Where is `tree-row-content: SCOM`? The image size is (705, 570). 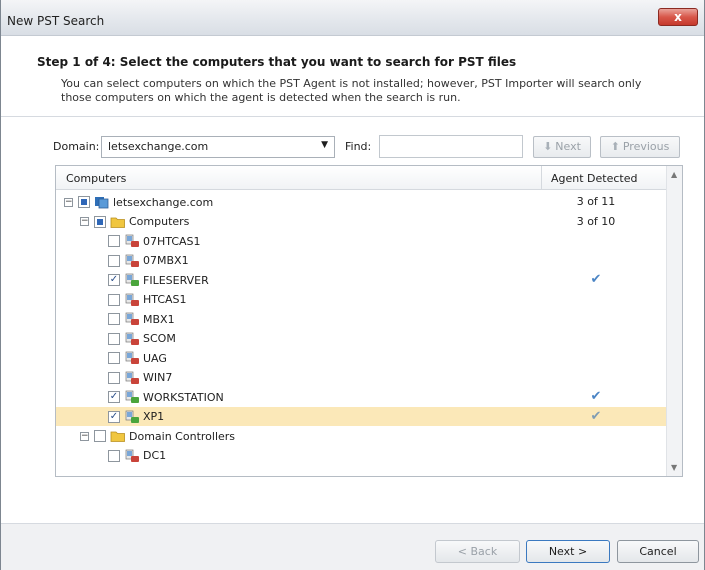
tree-row-content: SCOM is located at coordinates (142, 339).